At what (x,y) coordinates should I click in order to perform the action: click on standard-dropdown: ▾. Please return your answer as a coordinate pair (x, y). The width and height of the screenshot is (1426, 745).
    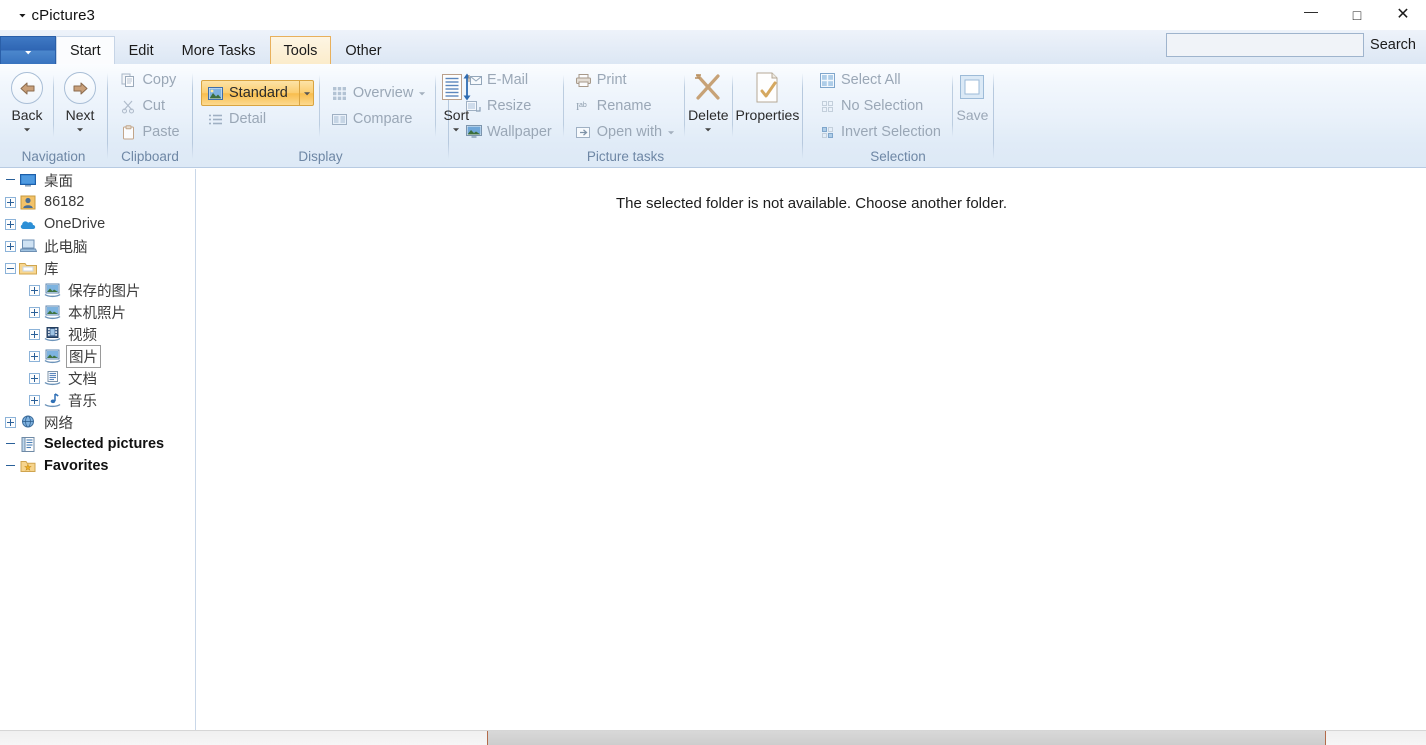
    Looking at the image, I should click on (305, 93).